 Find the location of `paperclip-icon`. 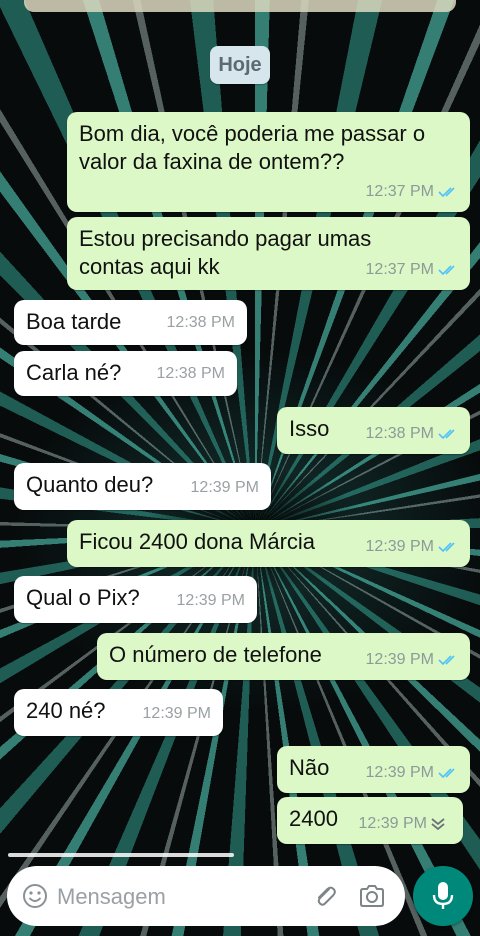

paperclip-icon is located at coordinates (325, 896).